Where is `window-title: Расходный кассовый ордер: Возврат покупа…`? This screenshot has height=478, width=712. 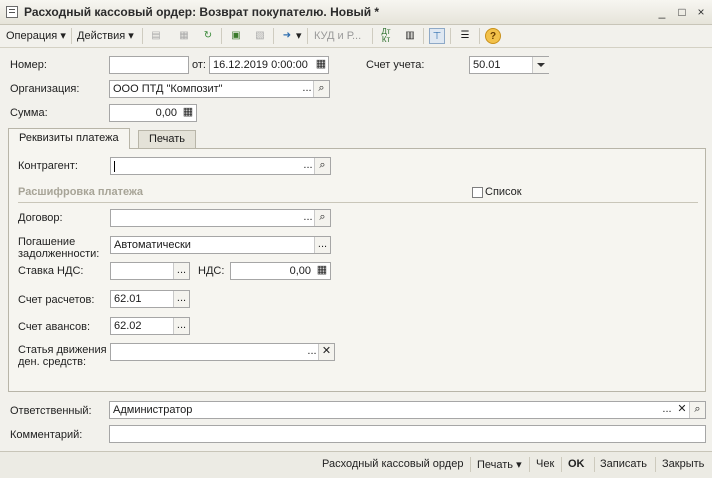 window-title: Расходный кассовый ордер: Возврат покупа… is located at coordinates (202, 12).